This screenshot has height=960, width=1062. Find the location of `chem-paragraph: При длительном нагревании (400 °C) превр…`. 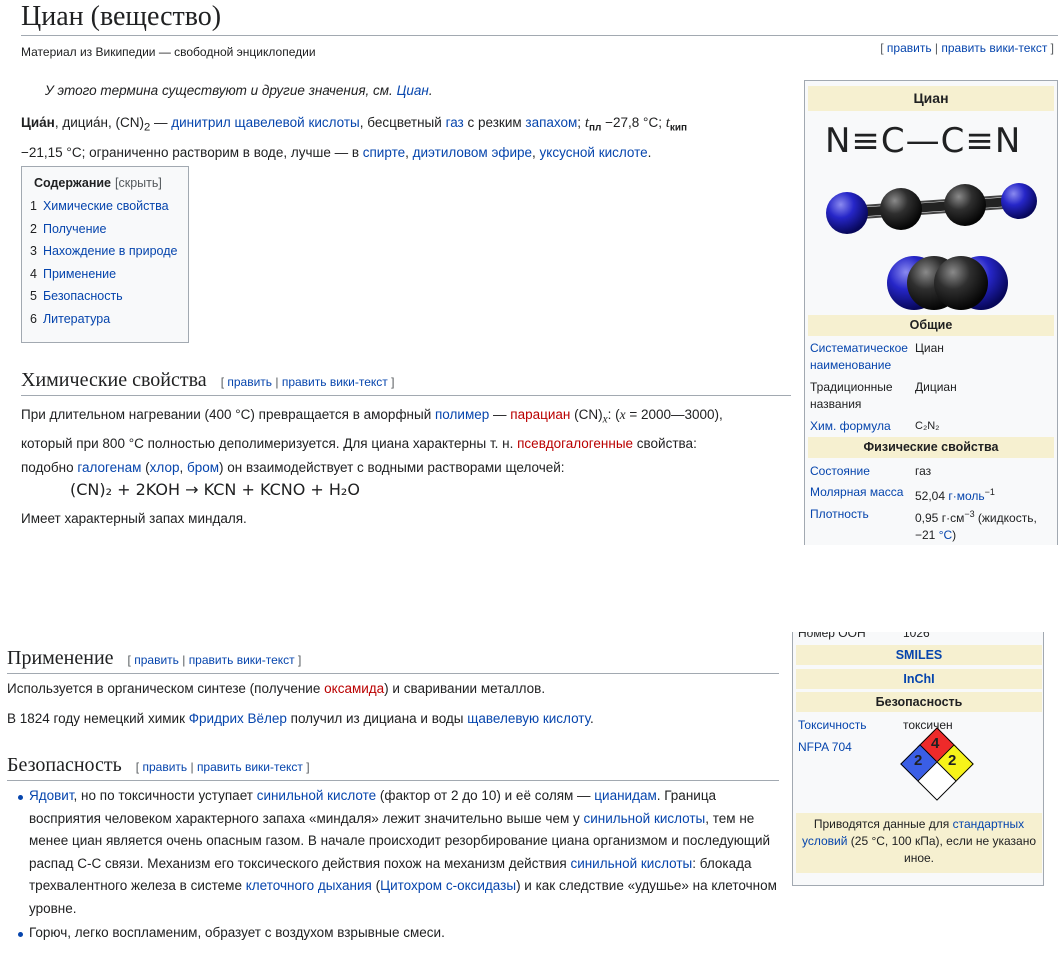

chem-paragraph: При длительном нагревании (400 °C) превр… is located at coordinates (372, 441).